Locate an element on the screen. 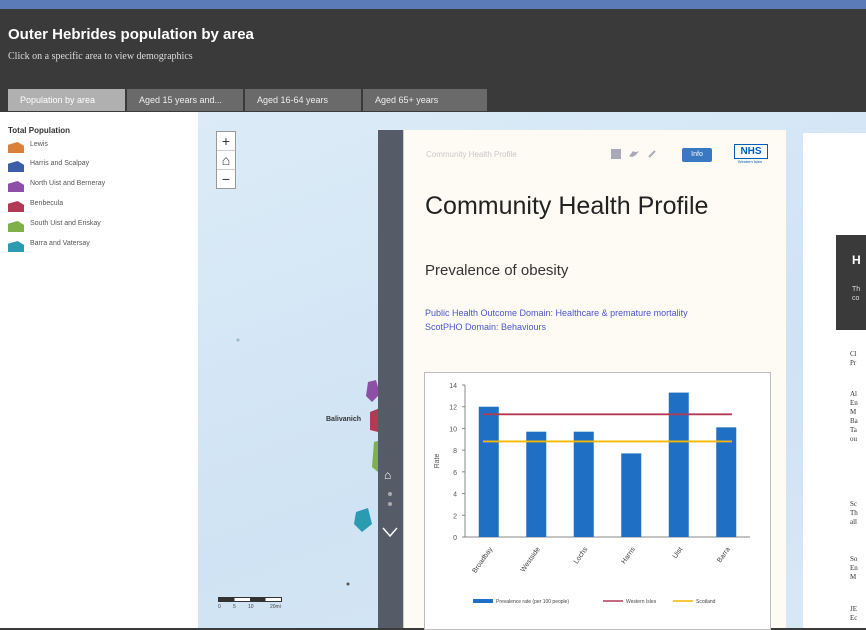  x-tick-label: Harris is located at coordinates (628, 556).